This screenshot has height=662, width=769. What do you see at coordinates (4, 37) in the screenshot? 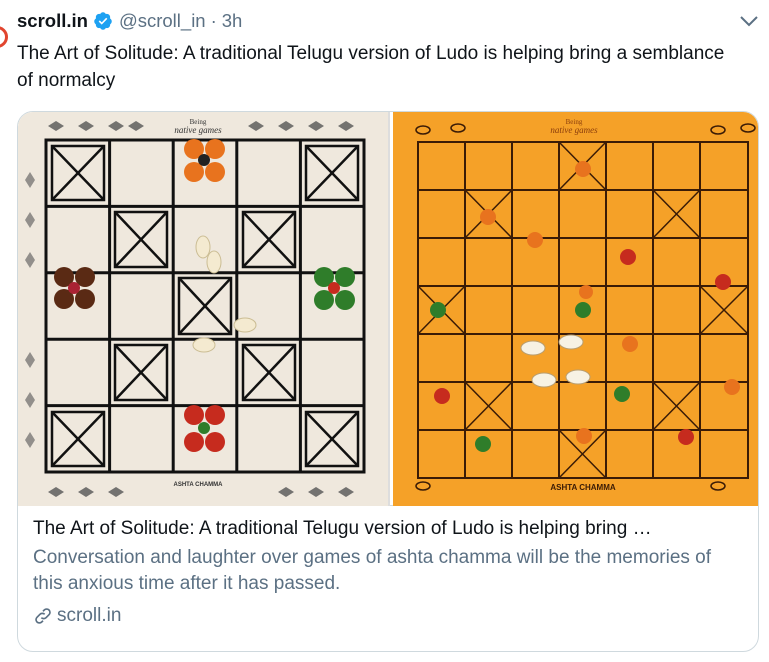
I see `avatar` at bounding box center [4, 37].